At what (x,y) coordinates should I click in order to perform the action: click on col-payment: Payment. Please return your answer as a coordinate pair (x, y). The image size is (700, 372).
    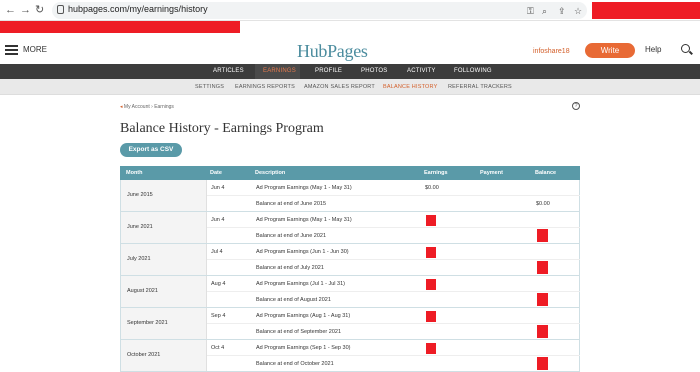
    Looking at the image, I should click on (491, 173).